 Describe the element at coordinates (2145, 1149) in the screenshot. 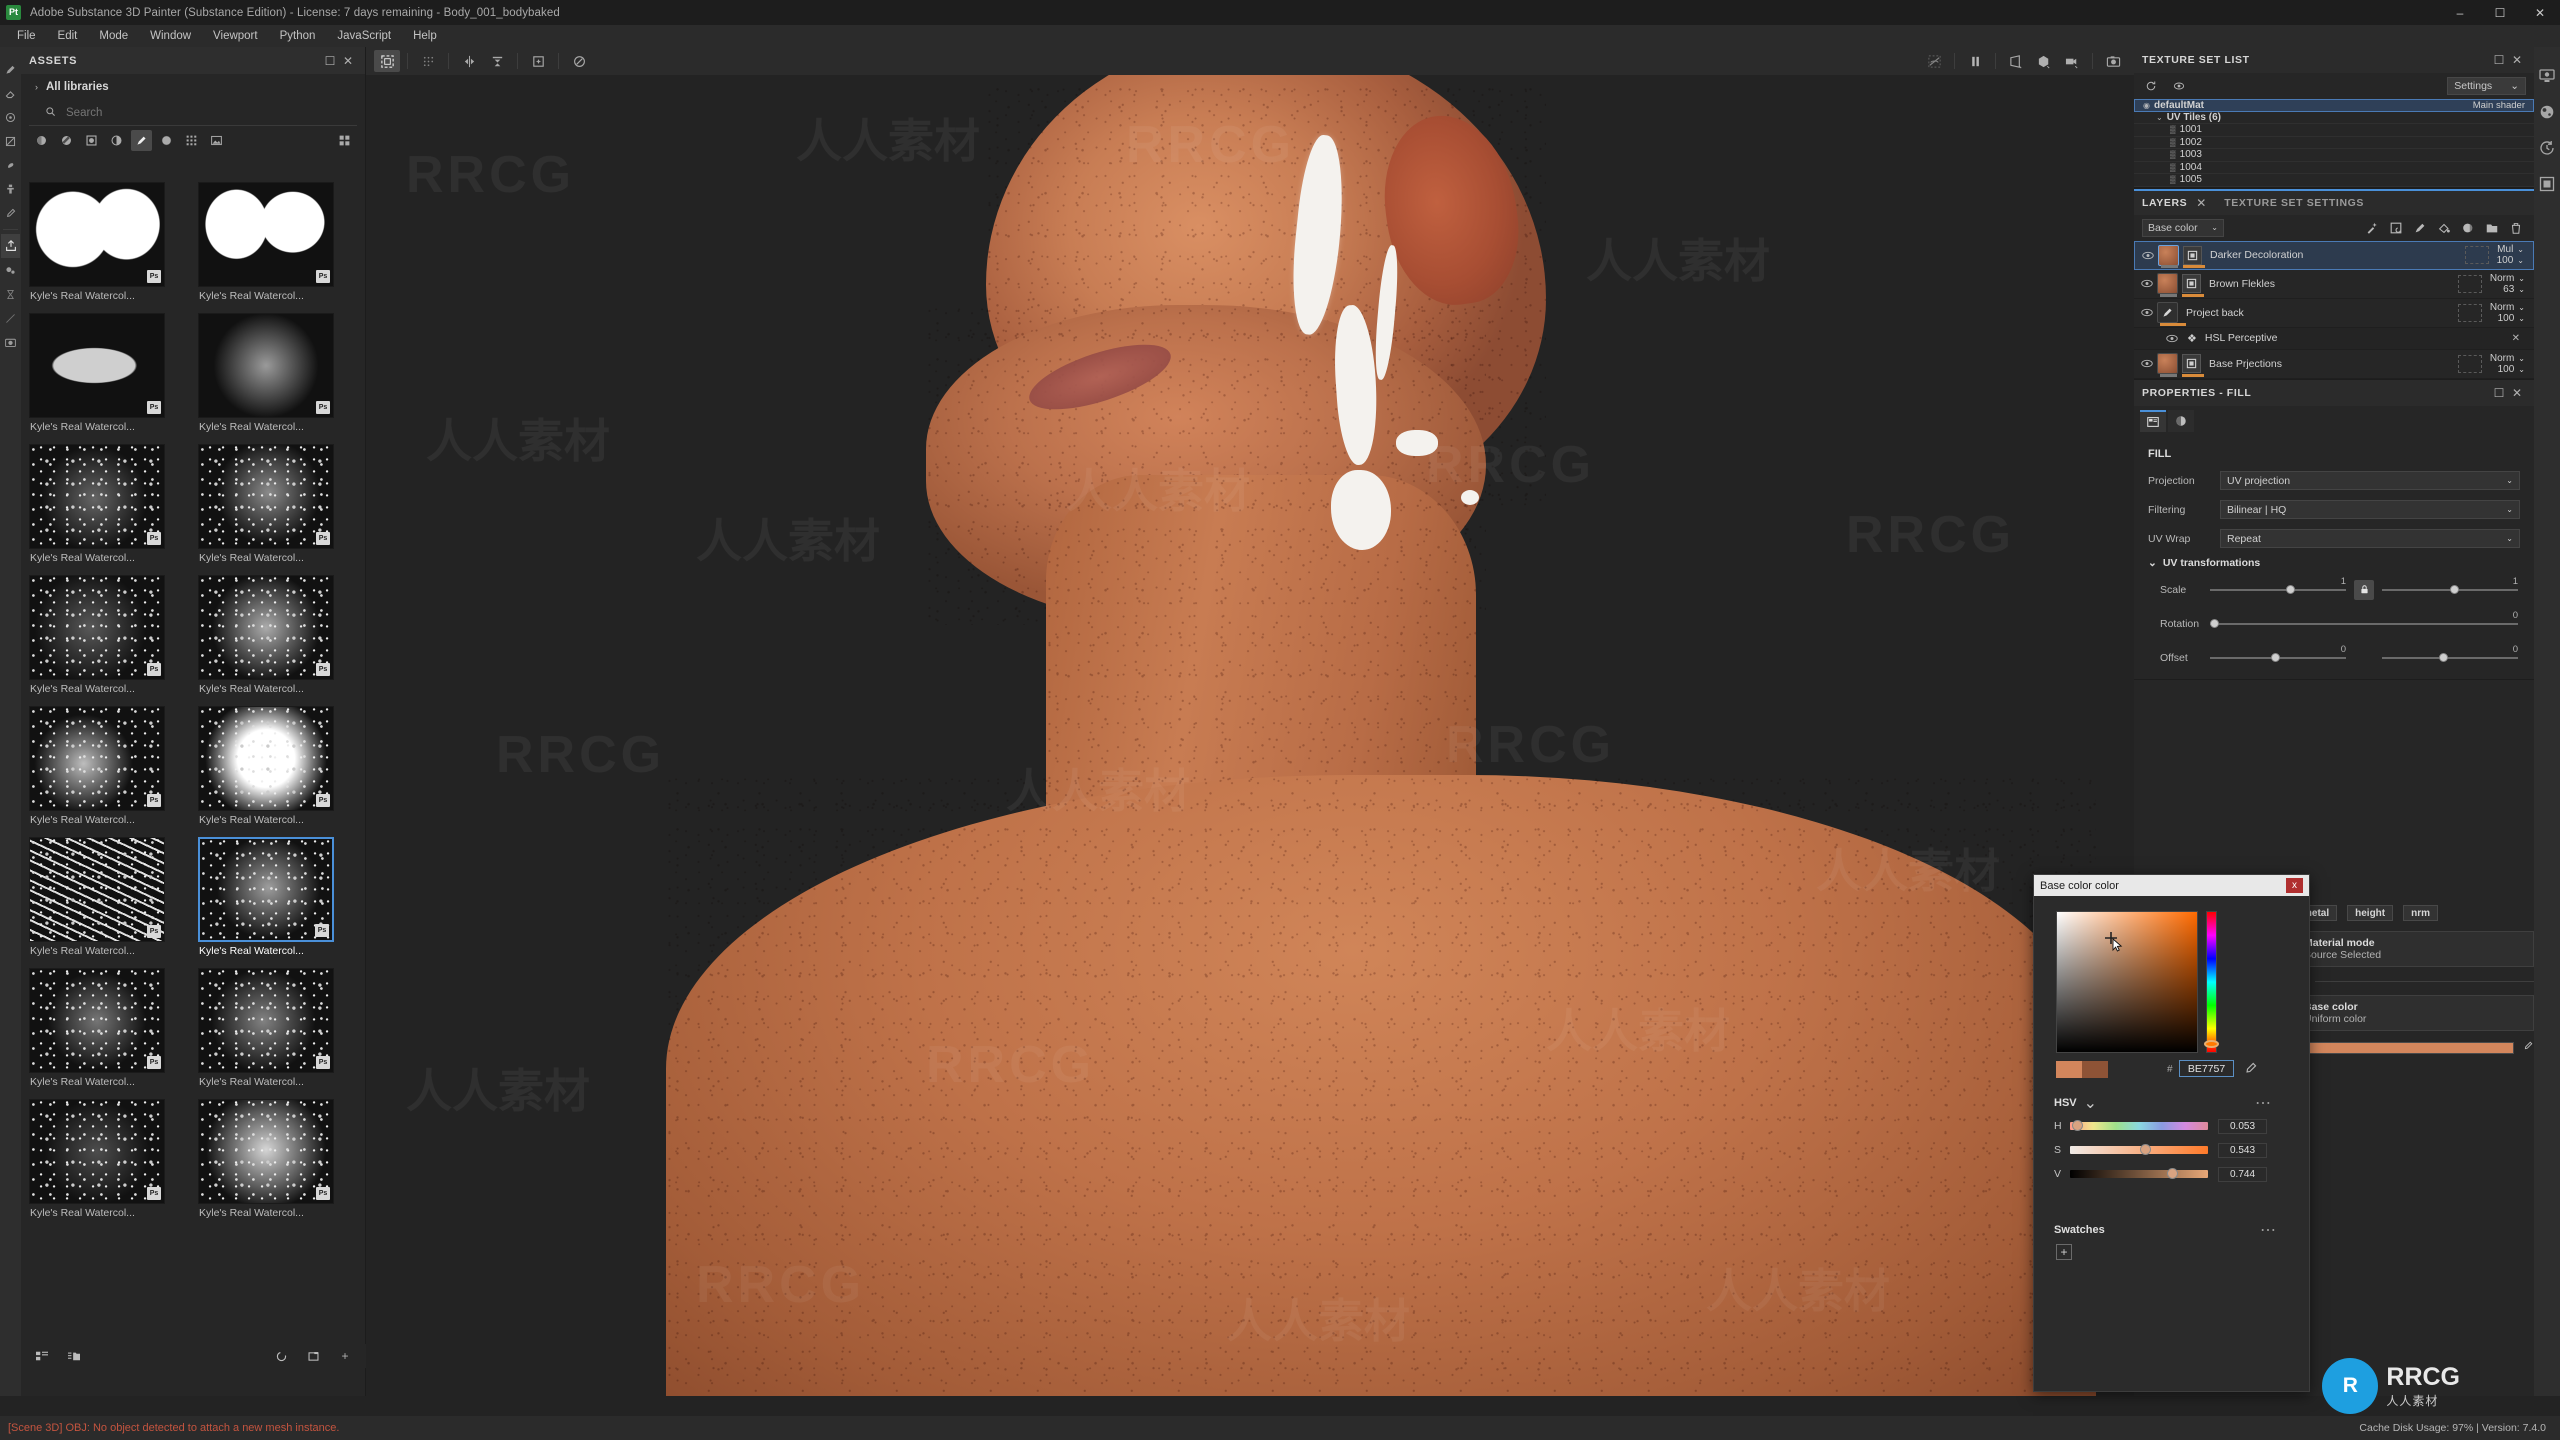

I see `hsv-slider-knob` at that location.